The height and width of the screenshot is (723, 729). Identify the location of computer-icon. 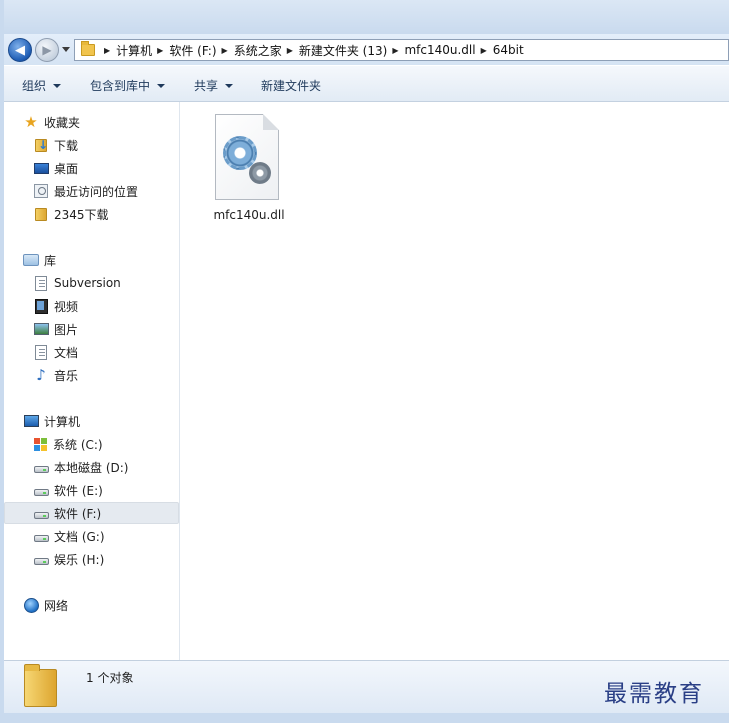
(31, 421).